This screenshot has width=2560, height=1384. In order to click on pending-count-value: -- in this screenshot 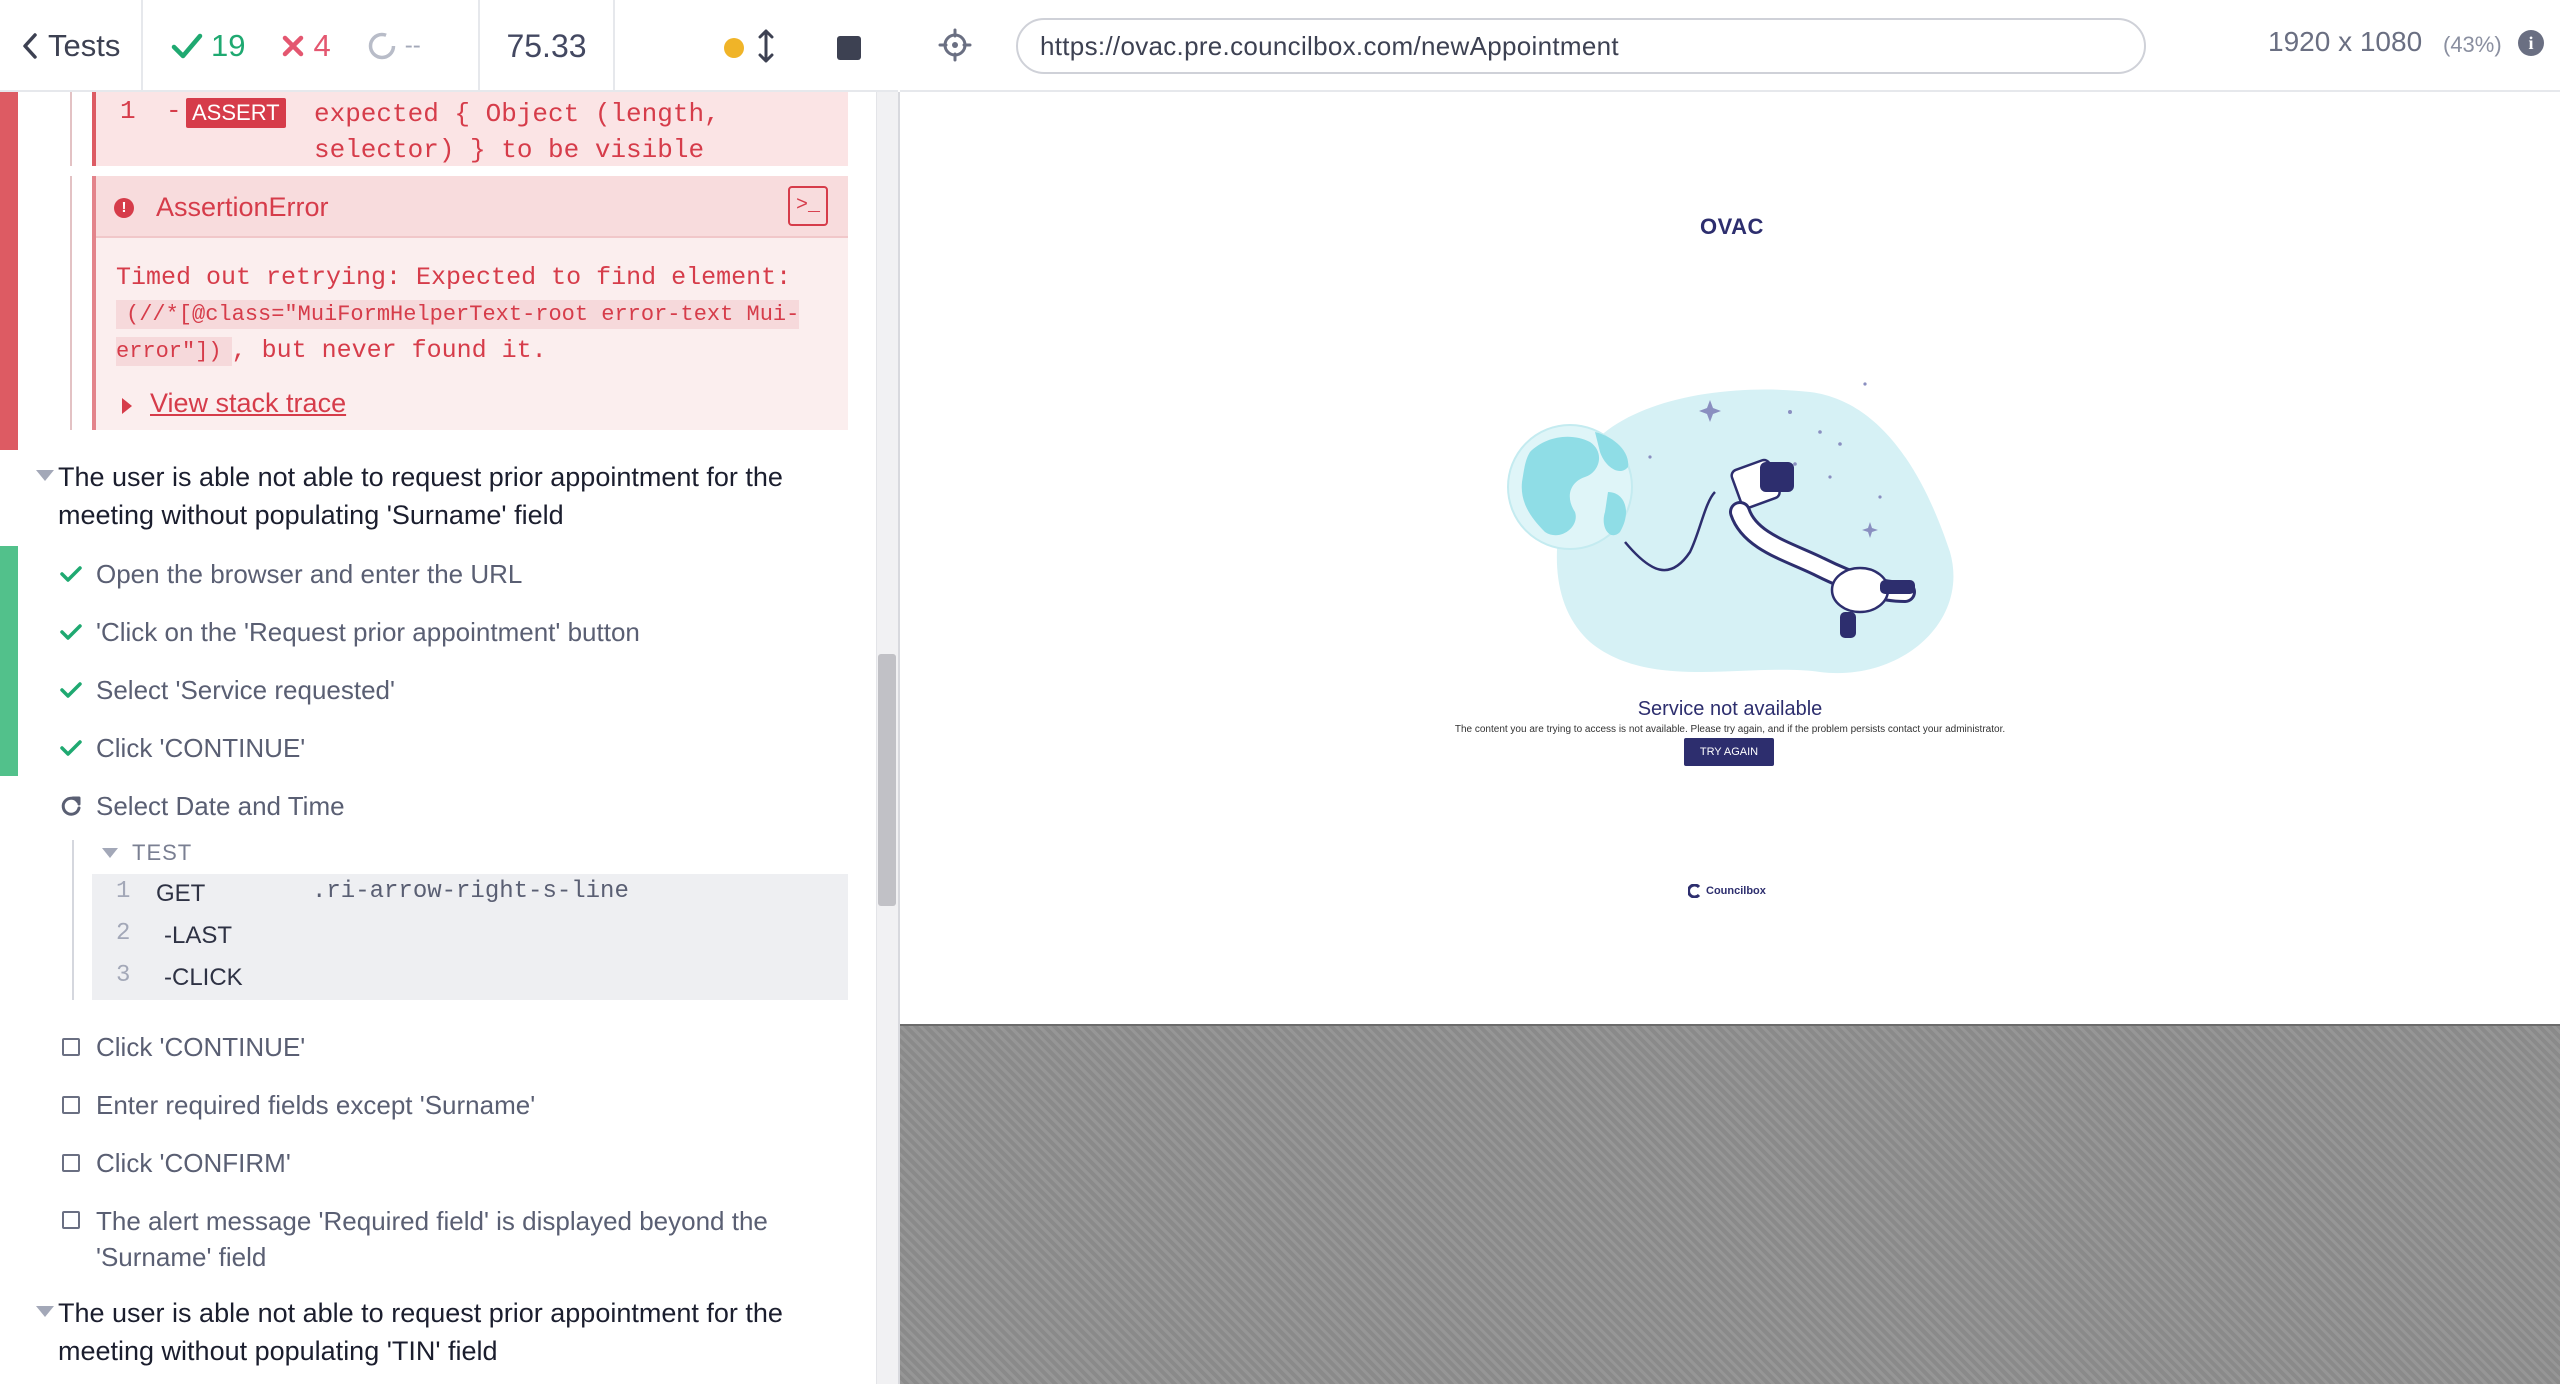, I will do `click(412, 45)`.